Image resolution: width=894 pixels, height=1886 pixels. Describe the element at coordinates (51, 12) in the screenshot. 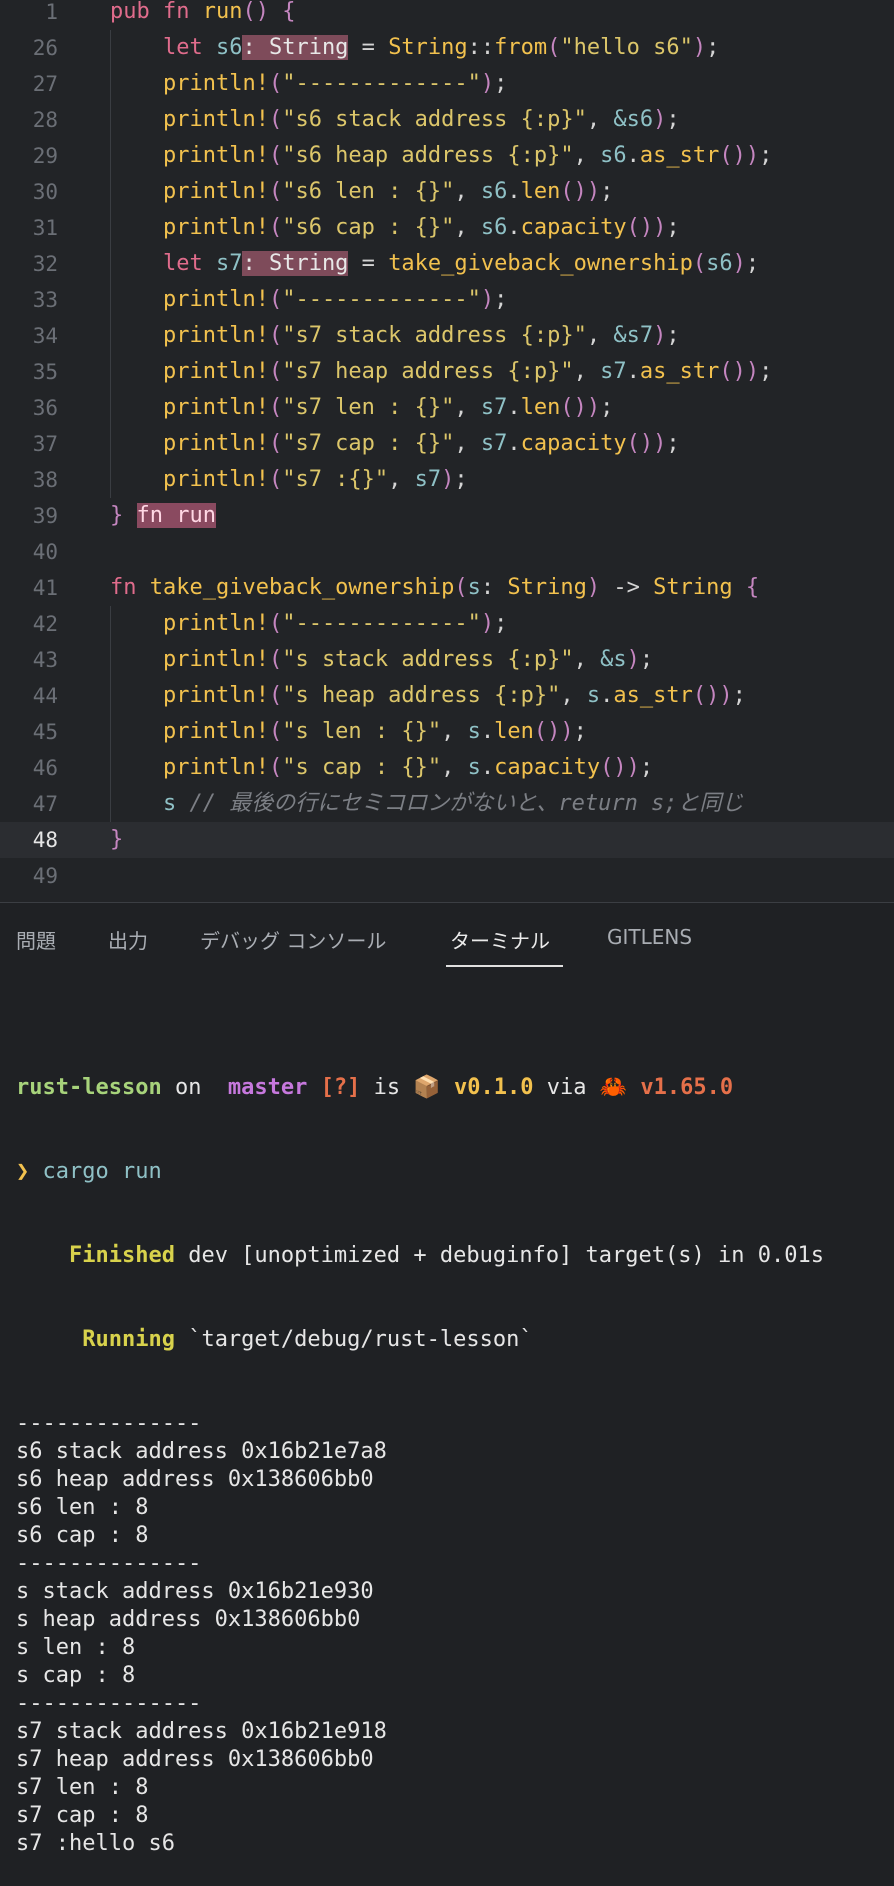

I see `line-number: 1` at that location.